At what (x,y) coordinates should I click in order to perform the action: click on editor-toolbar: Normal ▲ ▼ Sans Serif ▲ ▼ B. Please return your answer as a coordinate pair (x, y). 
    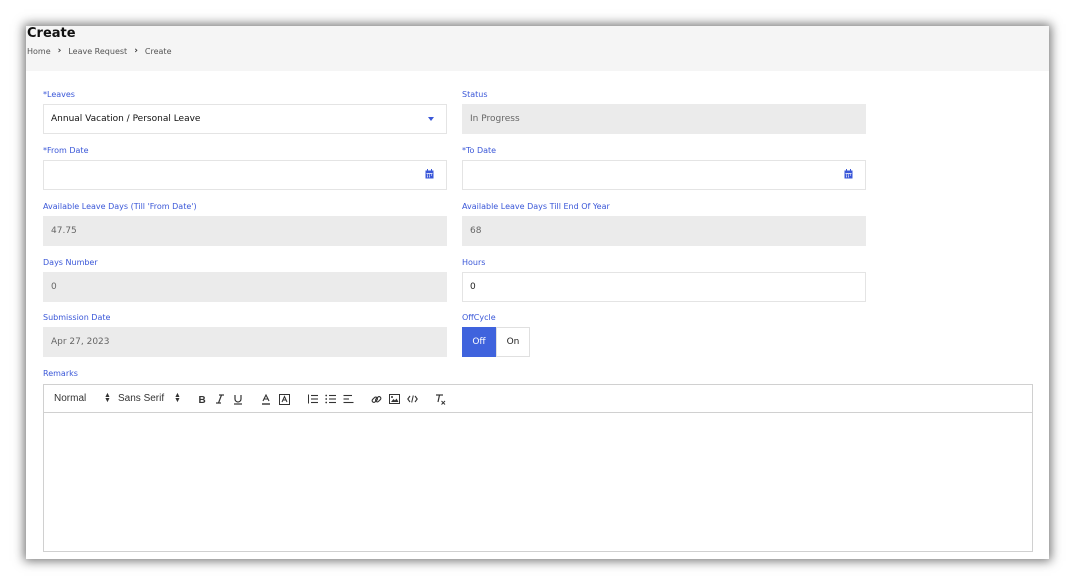
    Looking at the image, I should click on (538, 399).